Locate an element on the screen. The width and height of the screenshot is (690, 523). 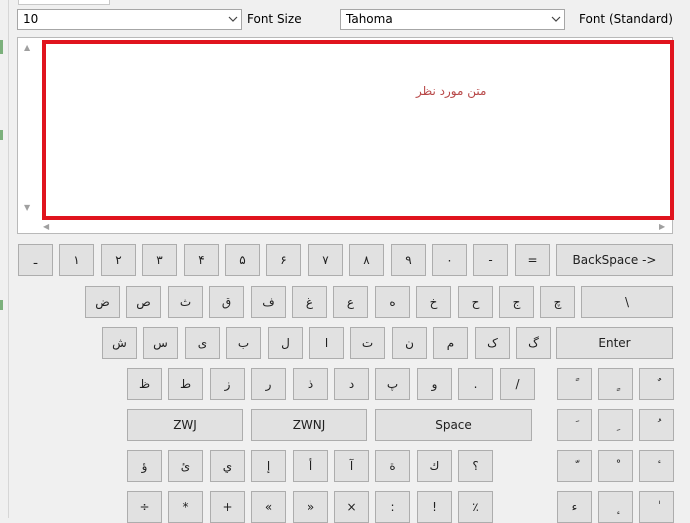
key-row5-1: ZWNJ is located at coordinates (309, 425).